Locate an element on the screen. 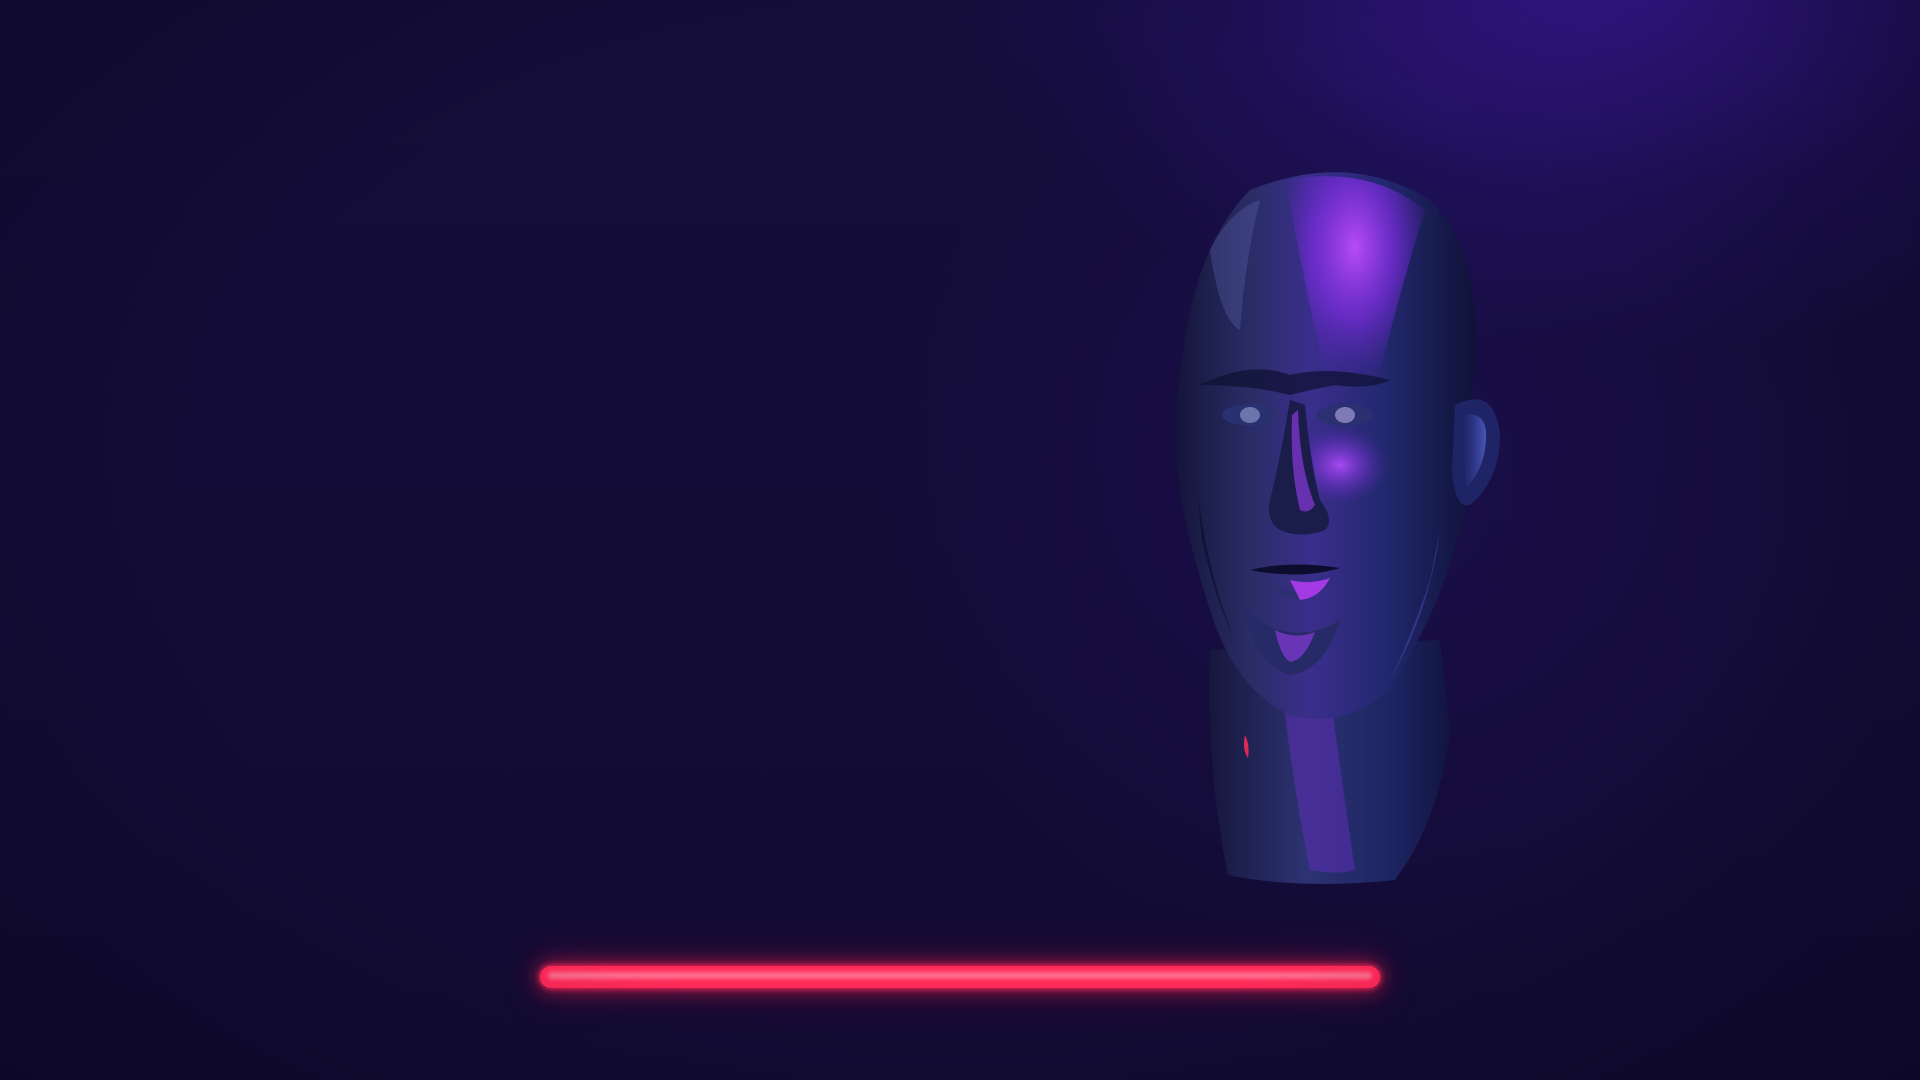 Image resolution: width=1920 pixels, height=1080 pixels. loading-progress-bar is located at coordinates (960, 977).